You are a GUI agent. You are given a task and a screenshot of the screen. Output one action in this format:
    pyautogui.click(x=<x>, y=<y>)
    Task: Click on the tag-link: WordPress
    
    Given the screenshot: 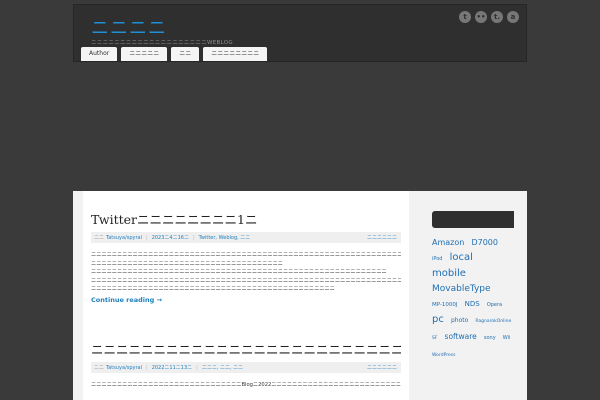 What is the action you would take?
    pyautogui.click(x=443, y=355)
    